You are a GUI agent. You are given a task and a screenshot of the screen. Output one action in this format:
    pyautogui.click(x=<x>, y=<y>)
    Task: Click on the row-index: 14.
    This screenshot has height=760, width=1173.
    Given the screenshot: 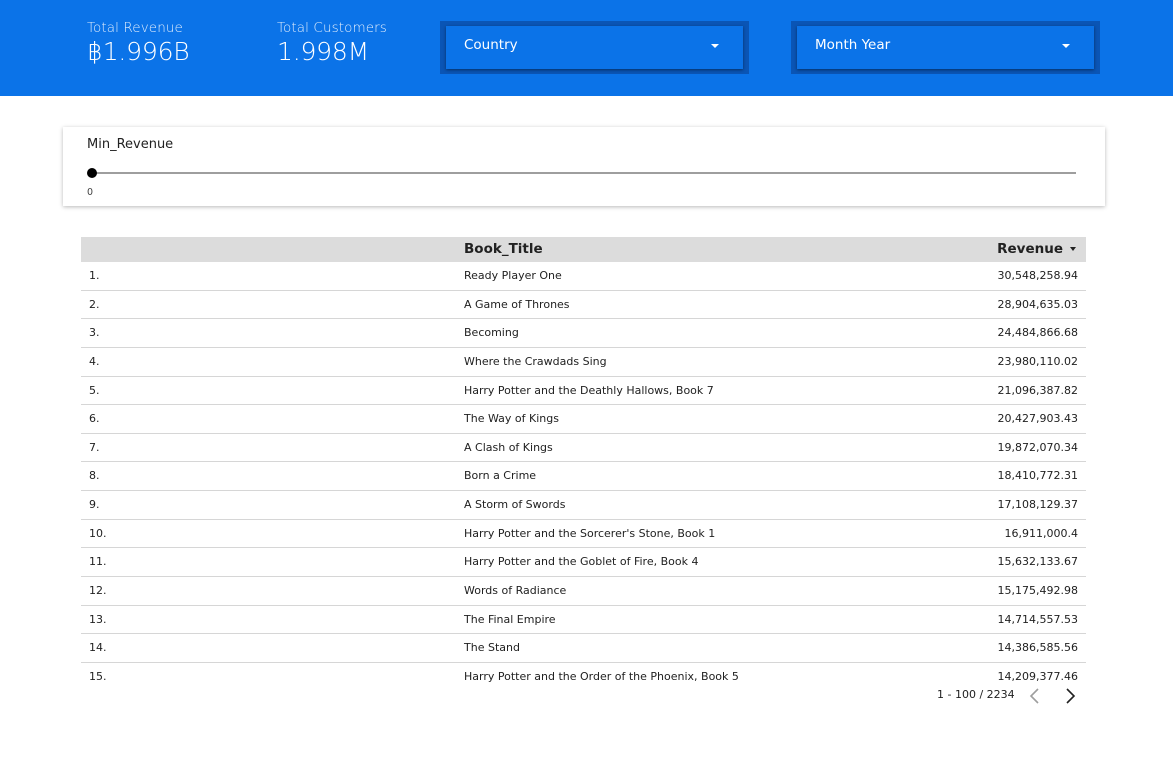 What is the action you would take?
    pyautogui.click(x=98, y=648)
    